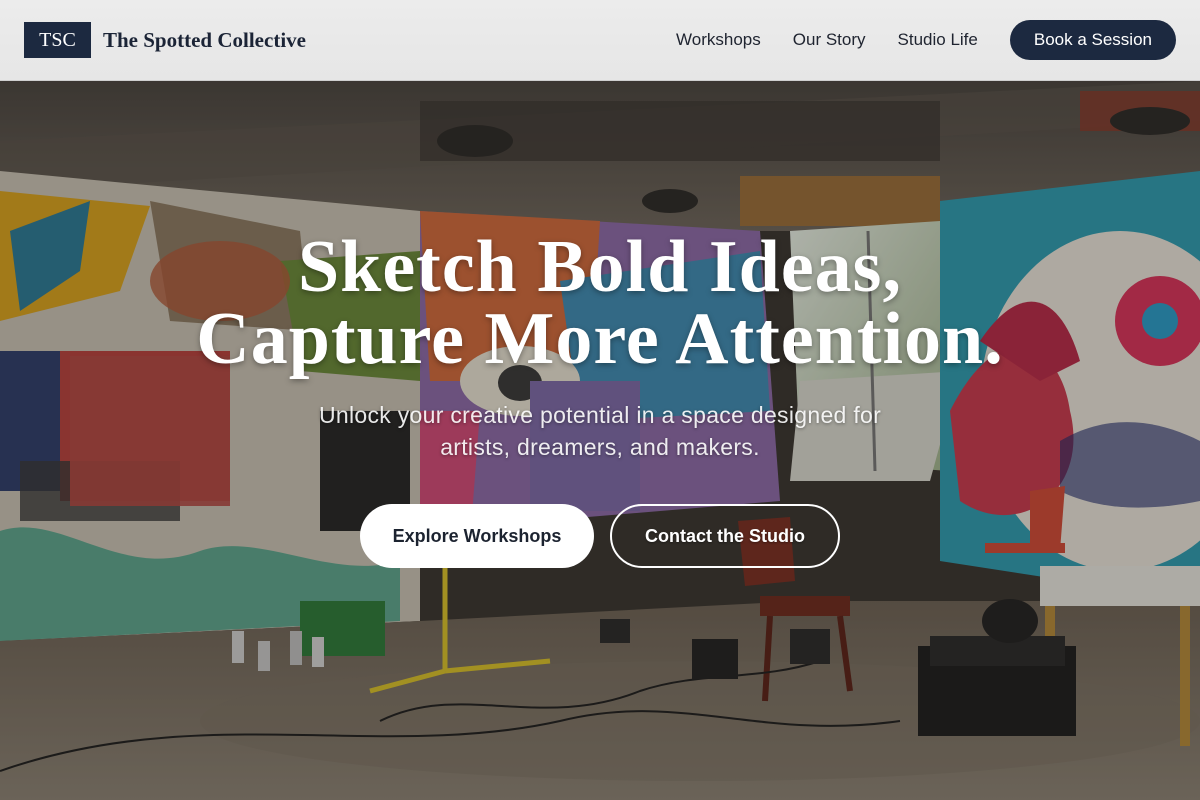  What do you see at coordinates (204, 39) in the screenshot?
I see `brand-name: The Spotted Collective` at bounding box center [204, 39].